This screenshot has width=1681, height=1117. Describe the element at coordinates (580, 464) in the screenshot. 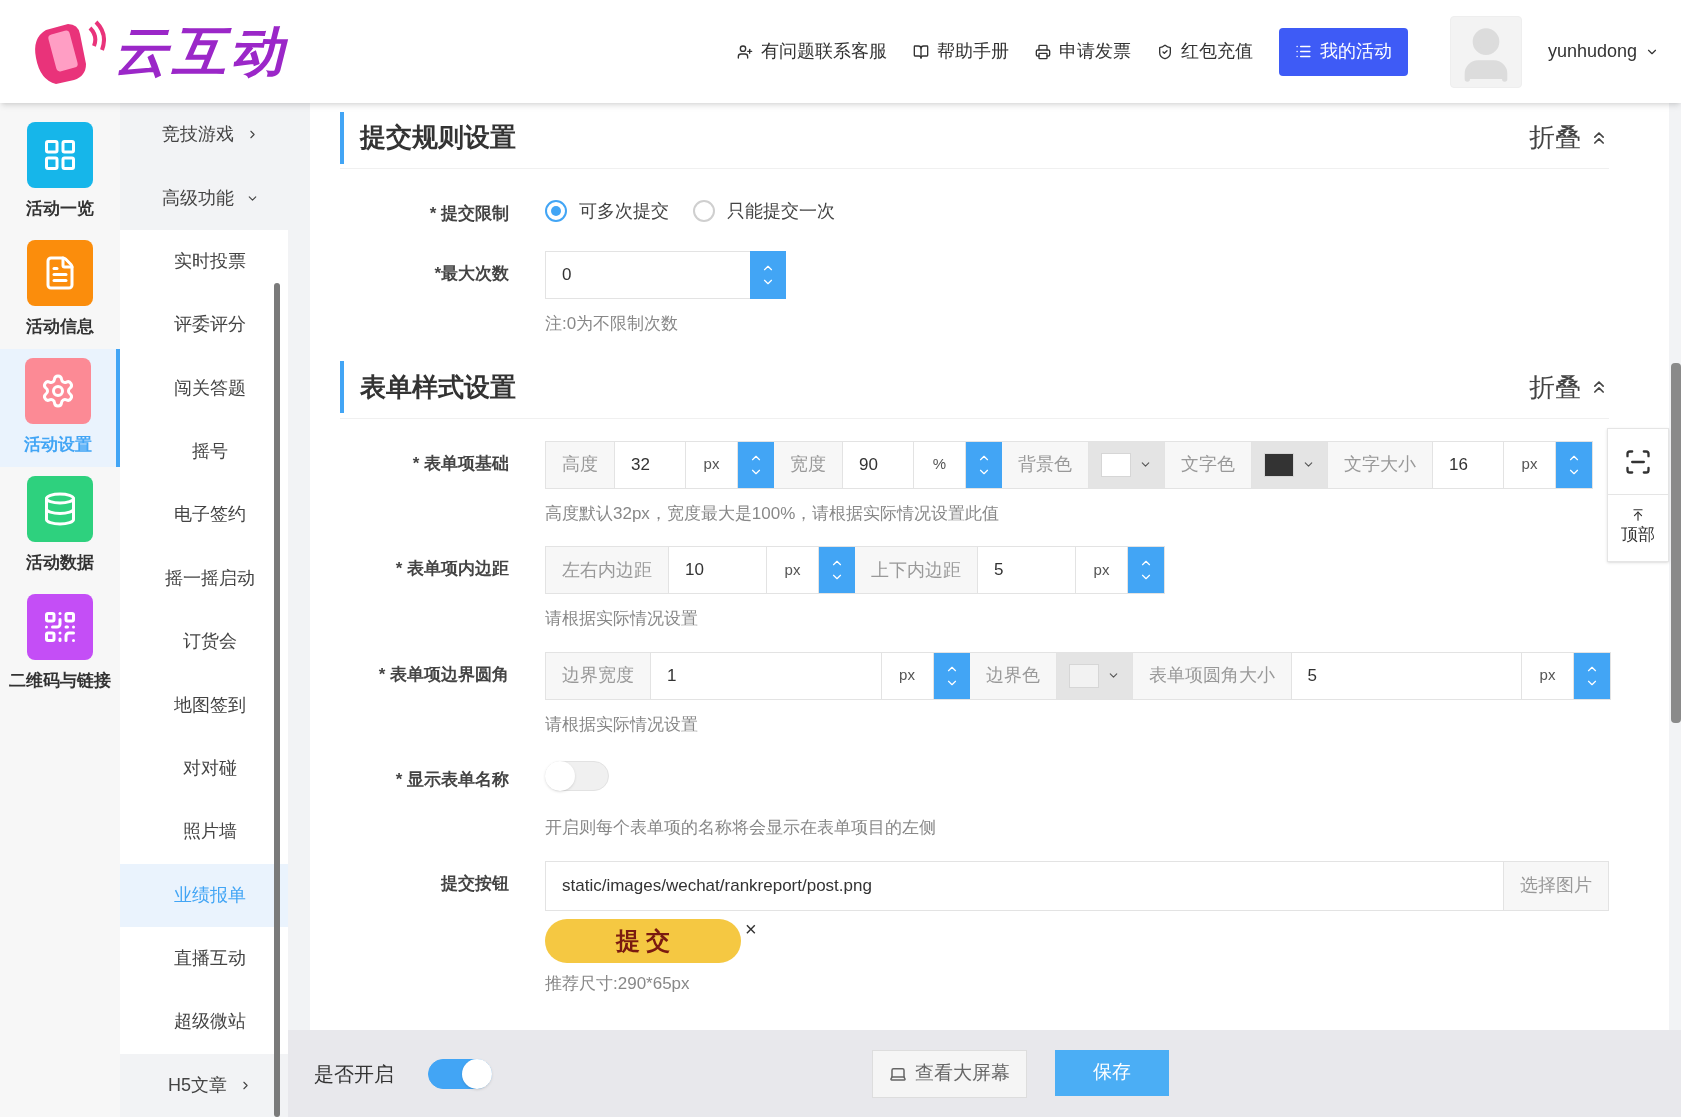

I see `input-addon: 高度` at that location.